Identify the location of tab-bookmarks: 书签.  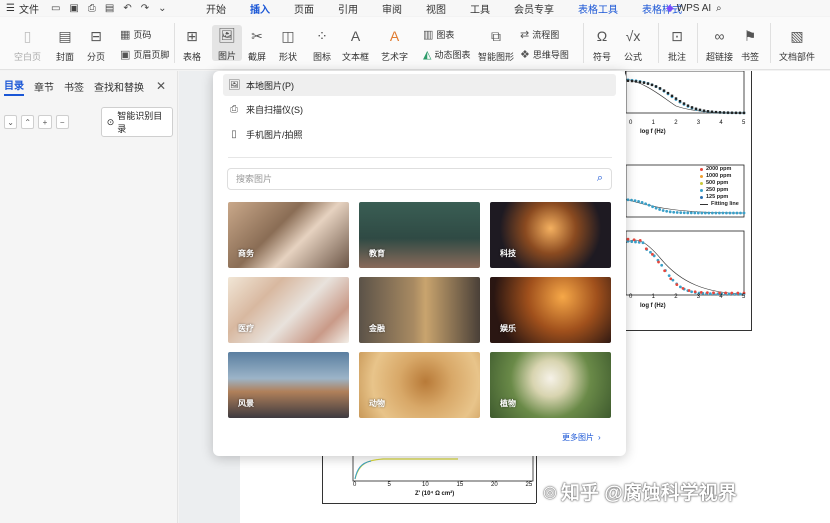
(74, 86).